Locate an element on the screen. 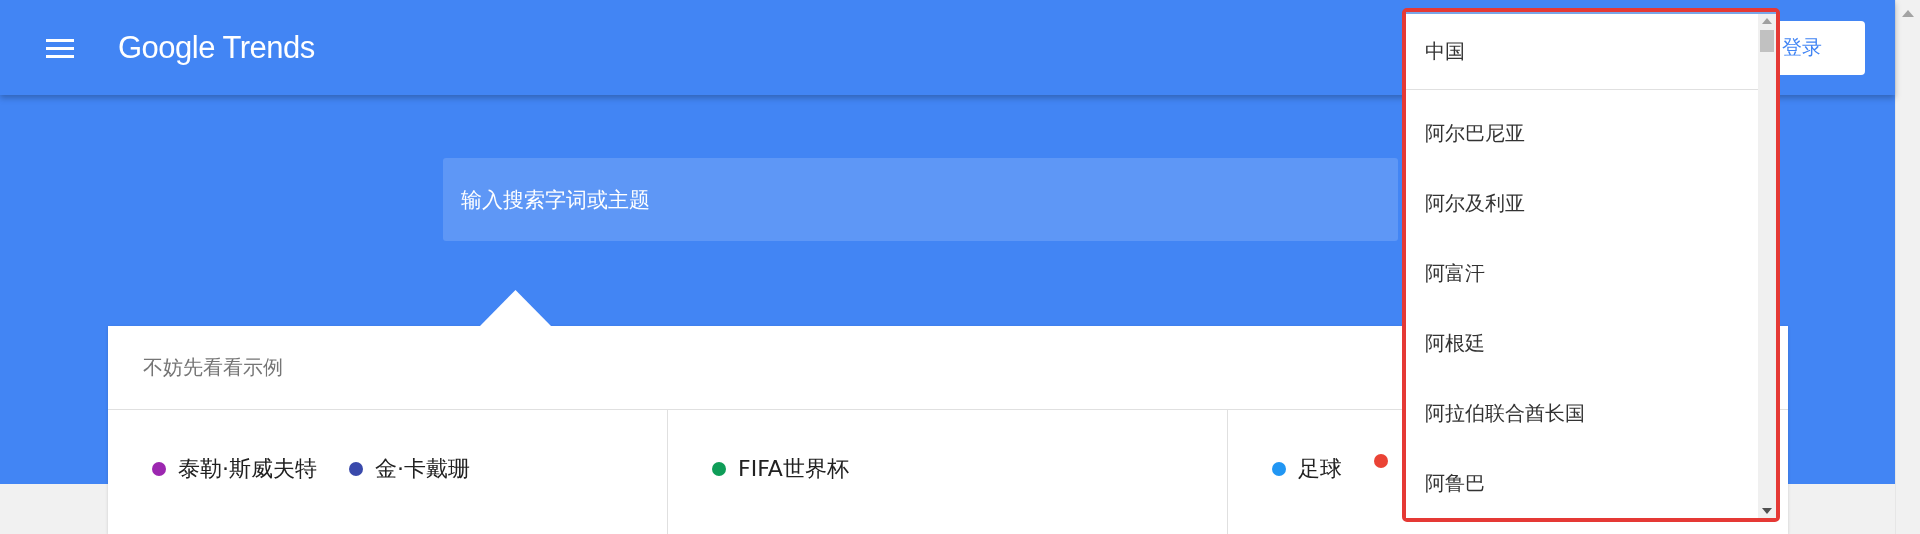 This screenshot has height=534, width=1920. example-term: FIFA世界杯 is located at coordinates (793, 469).